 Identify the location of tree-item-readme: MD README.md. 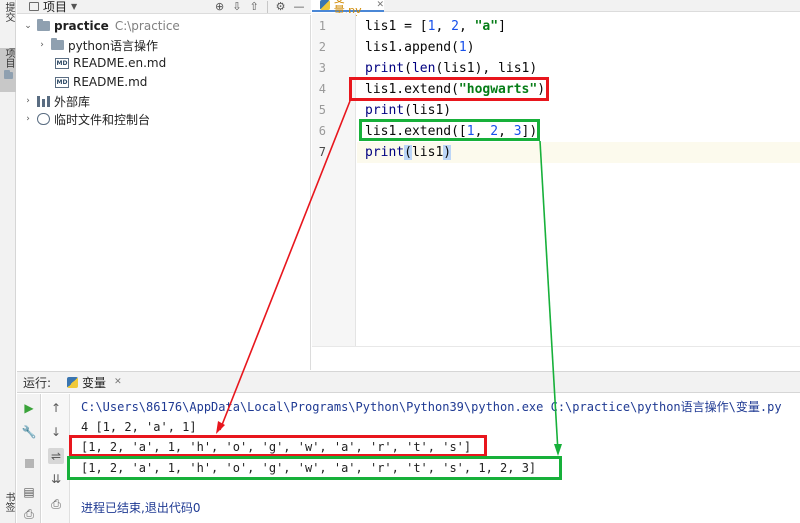
(99, 82).